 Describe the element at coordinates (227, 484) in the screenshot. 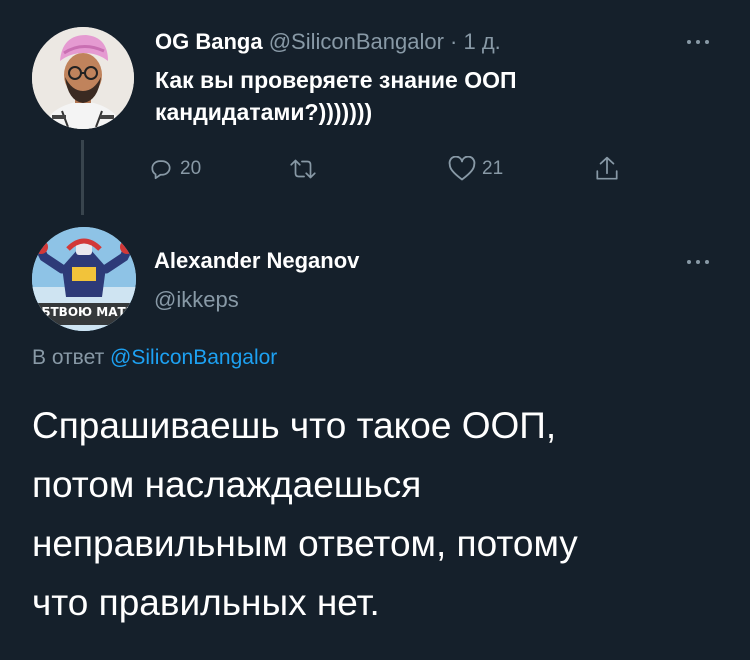

I see `reply-text-line-2: потом наслаждаешься` at that location.